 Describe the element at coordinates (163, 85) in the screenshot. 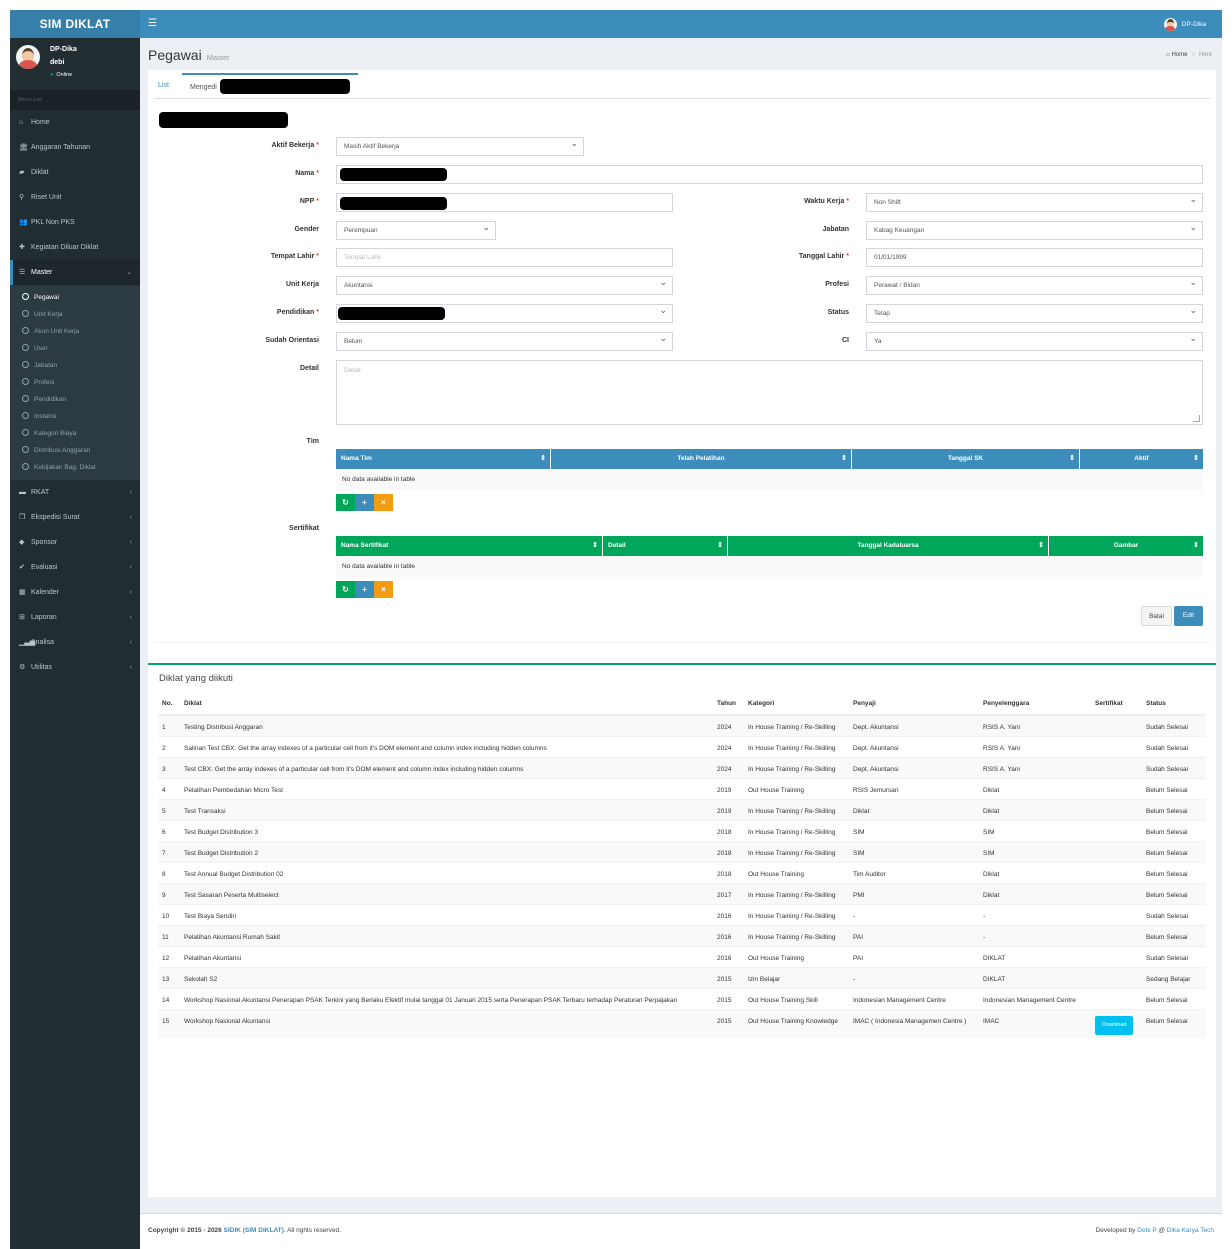

I see `tab-list: List` at that location.